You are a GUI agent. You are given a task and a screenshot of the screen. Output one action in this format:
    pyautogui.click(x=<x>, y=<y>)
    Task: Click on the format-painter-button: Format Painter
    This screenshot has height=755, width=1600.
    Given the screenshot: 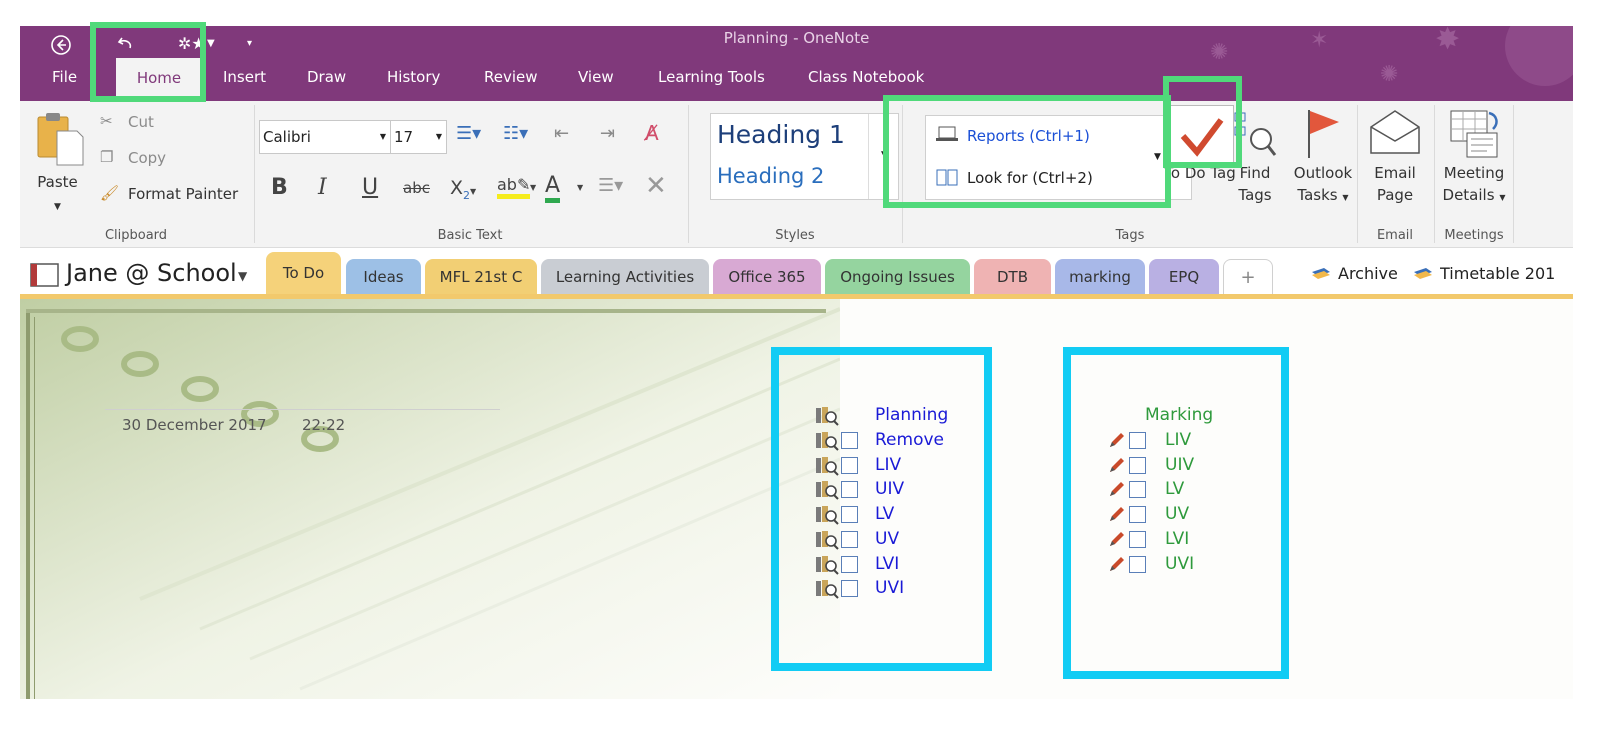 What is the action you would take?
    pyautogui.click(x=183, y=194)
    